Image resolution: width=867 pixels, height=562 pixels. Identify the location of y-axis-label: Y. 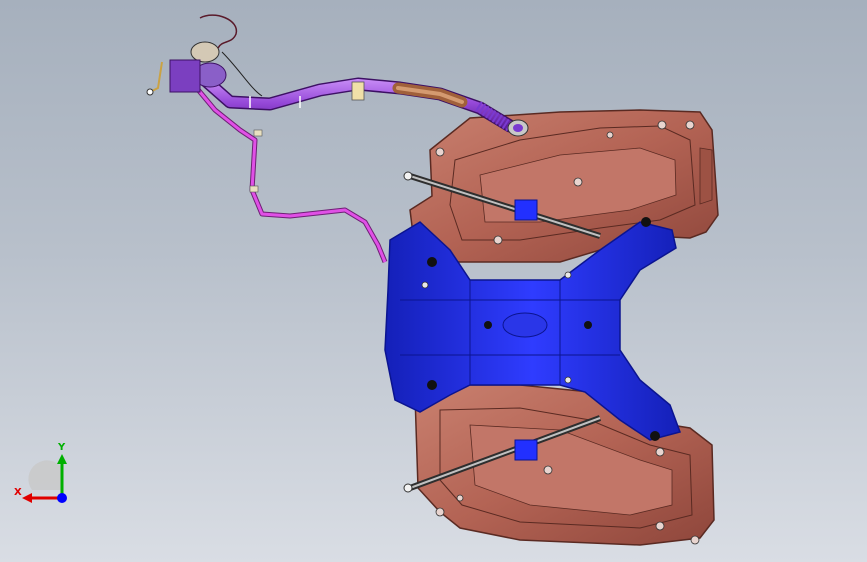
(61, 447).